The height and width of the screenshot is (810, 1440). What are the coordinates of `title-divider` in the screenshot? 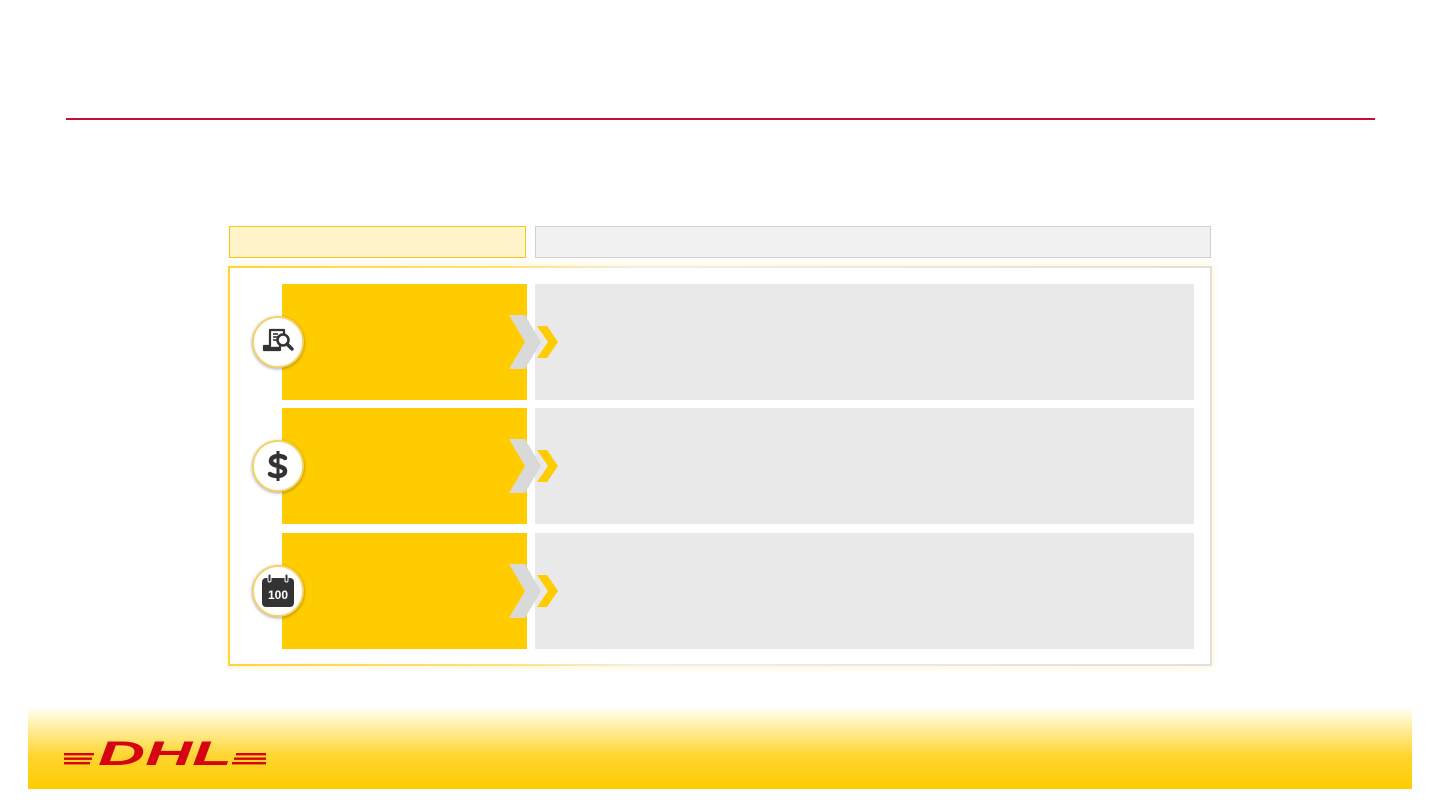 It's located at (720, 119).